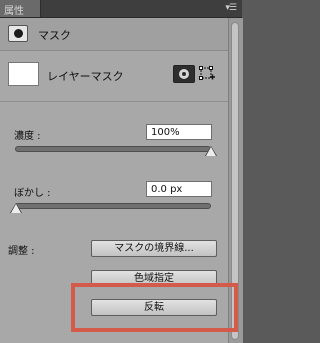 The image size is (320, 343). What do you see at coordinates (23, 74) in the screenshot?
I see `mask-thumbnail` at bounding box center [23, 74].